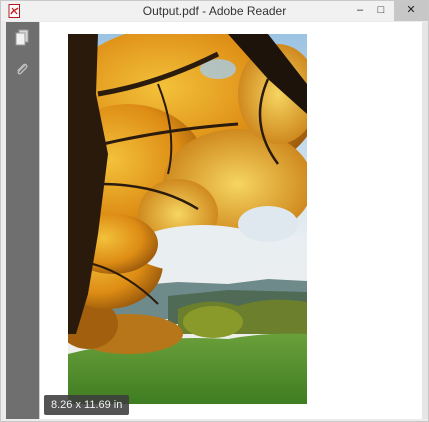 Image resolution: width=429 pixels, height=422 pixels. Describe the element at coordinates (22, 220) in the screenshot. I see `navigation-pane` at that location.